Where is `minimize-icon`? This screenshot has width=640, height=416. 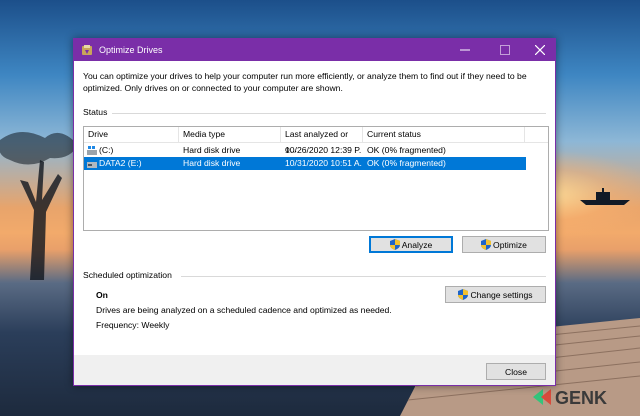
minimize-icon is located at coordinates (465, 50).